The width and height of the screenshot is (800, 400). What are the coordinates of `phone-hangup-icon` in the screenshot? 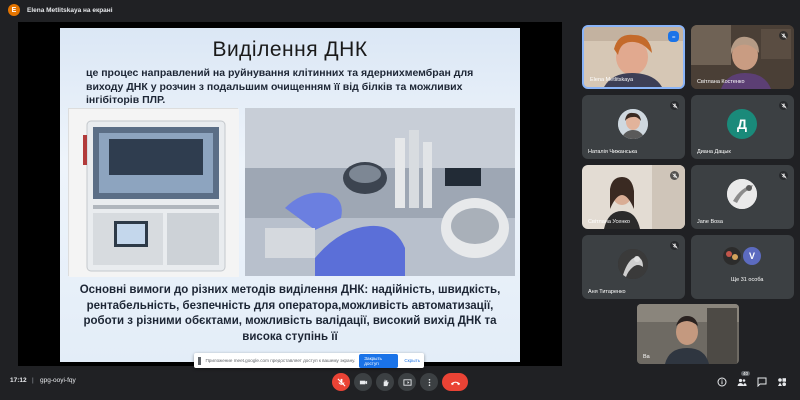 It's located at (455, 383).